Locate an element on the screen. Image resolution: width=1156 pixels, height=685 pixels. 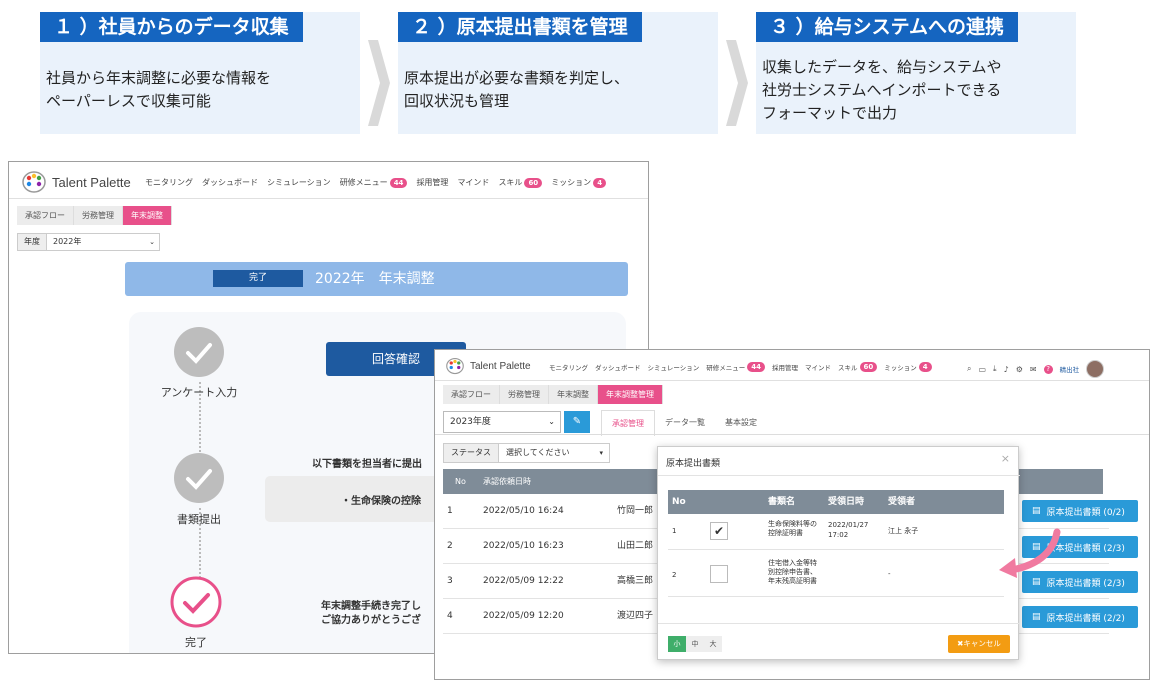
col-no: No is located at coordinates (460, 481).